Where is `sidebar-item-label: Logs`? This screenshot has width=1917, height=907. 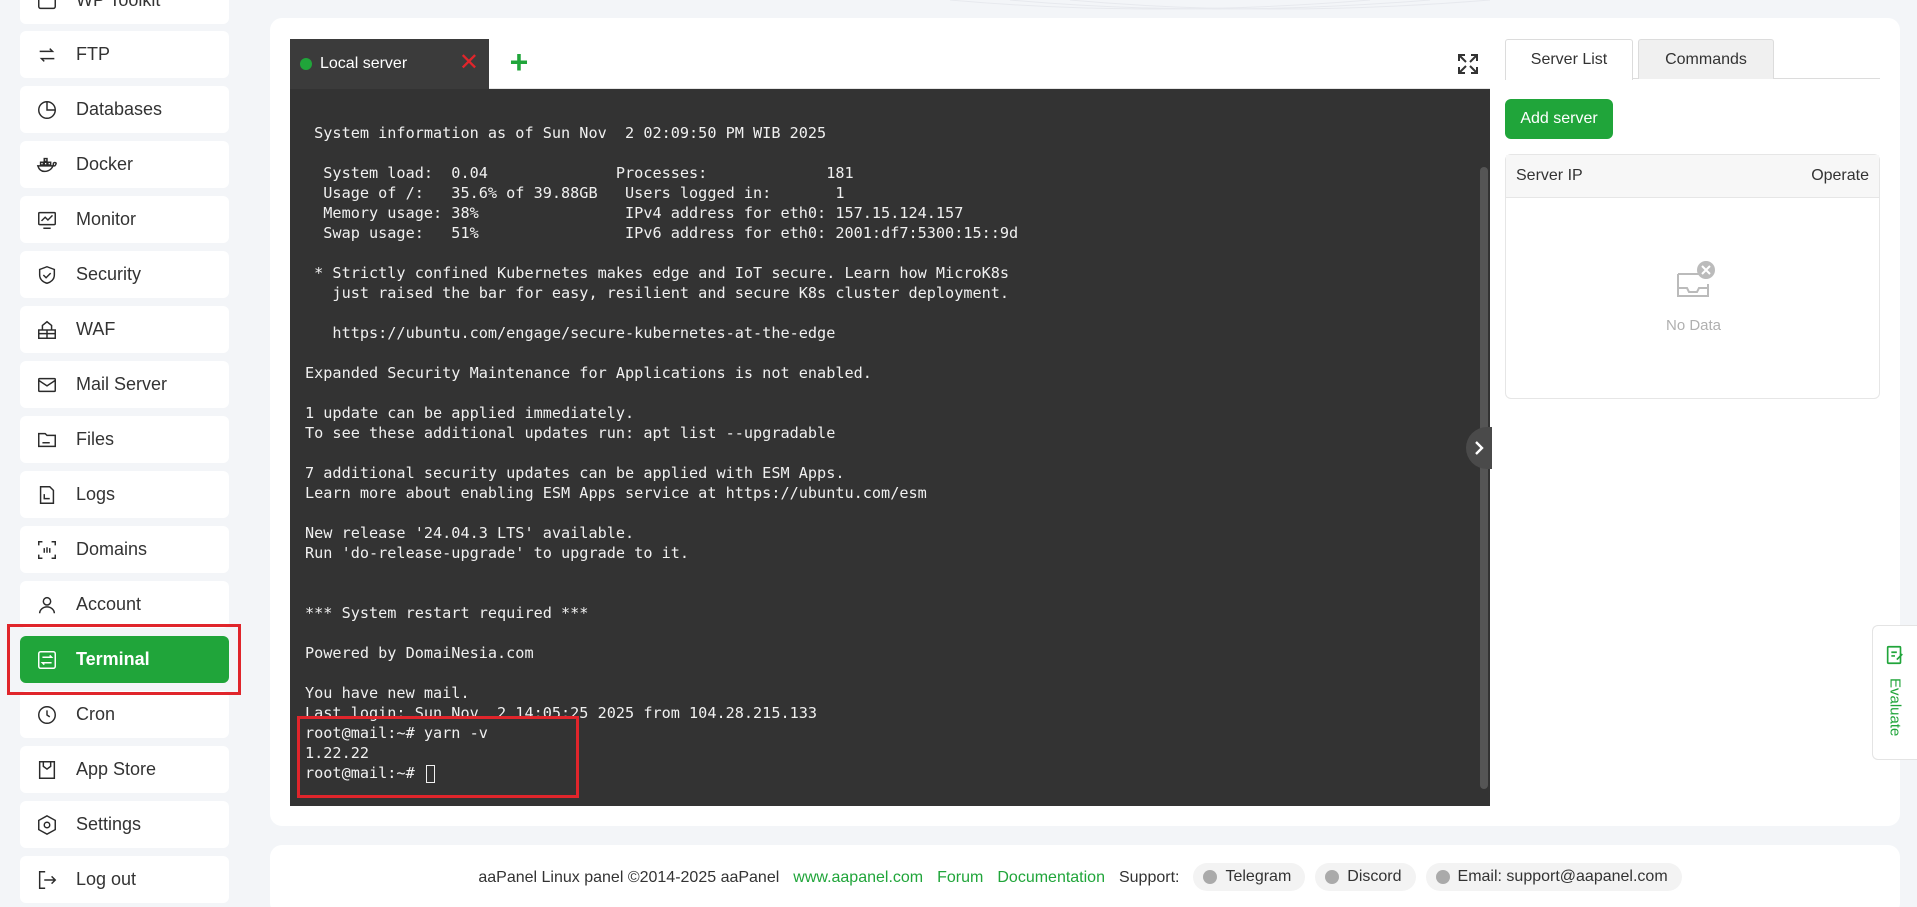 sidebar-item-label: Logs is located at coordinates (96, 494).